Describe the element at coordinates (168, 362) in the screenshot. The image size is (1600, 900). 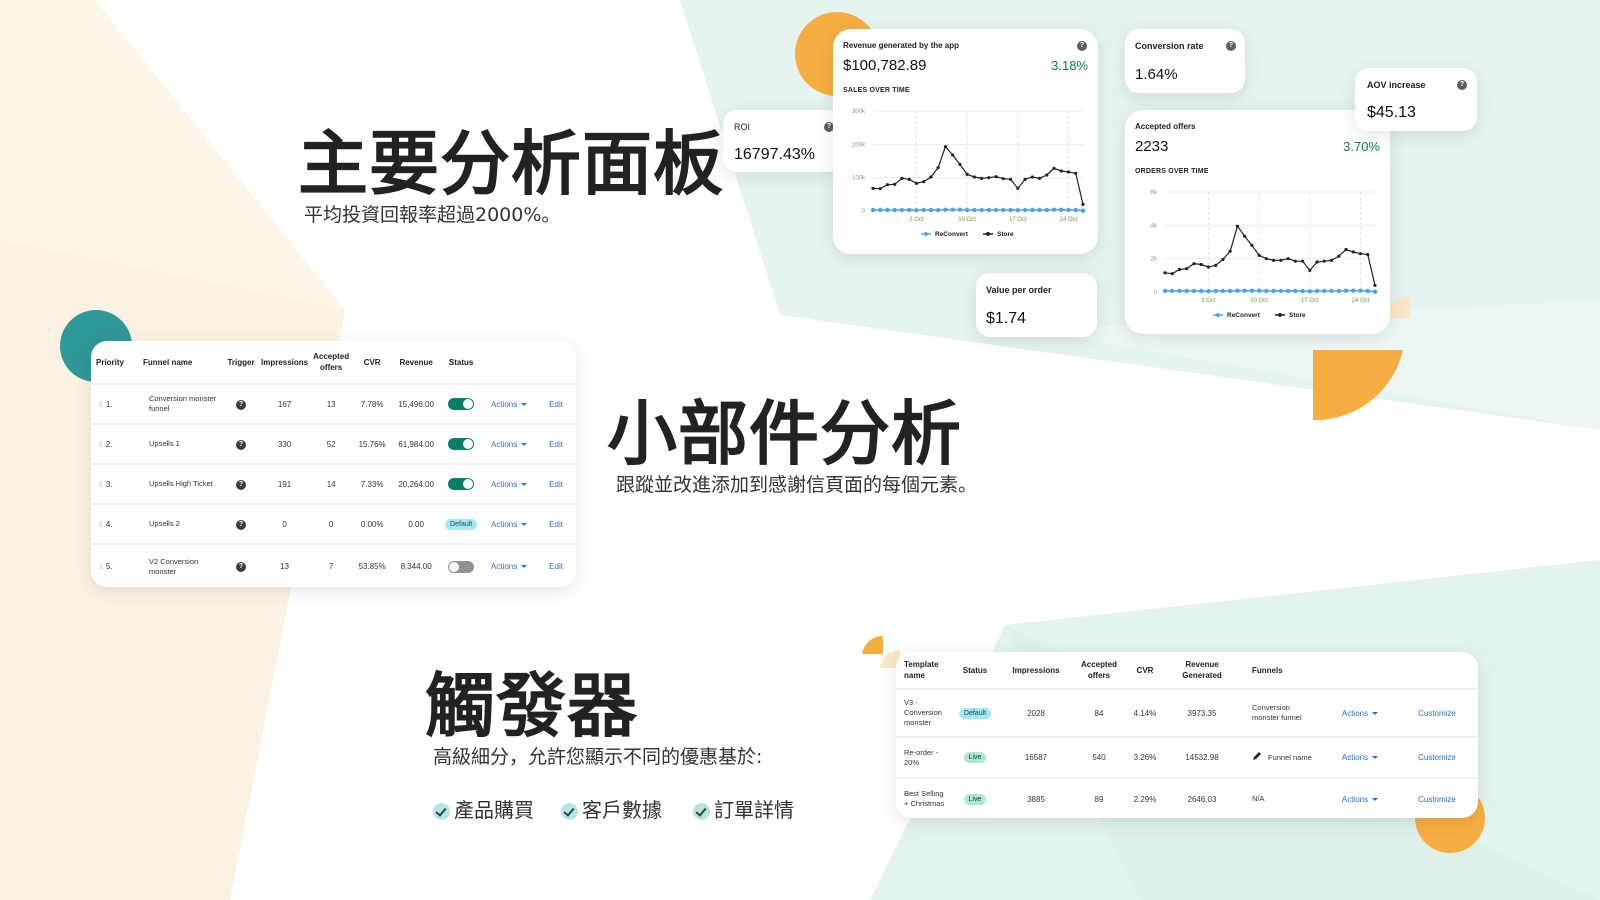
I see `col-funnel-name: Funnel name` at that location.